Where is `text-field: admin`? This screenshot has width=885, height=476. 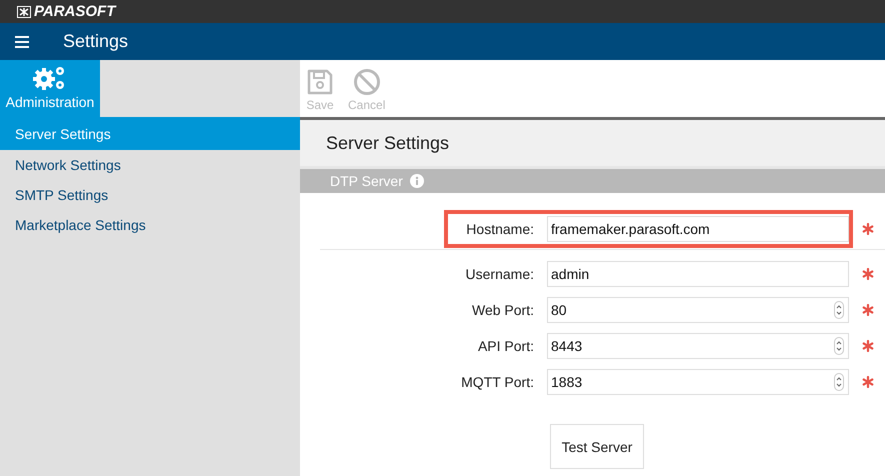
text-field: admin is located at coordinates (698, 274).